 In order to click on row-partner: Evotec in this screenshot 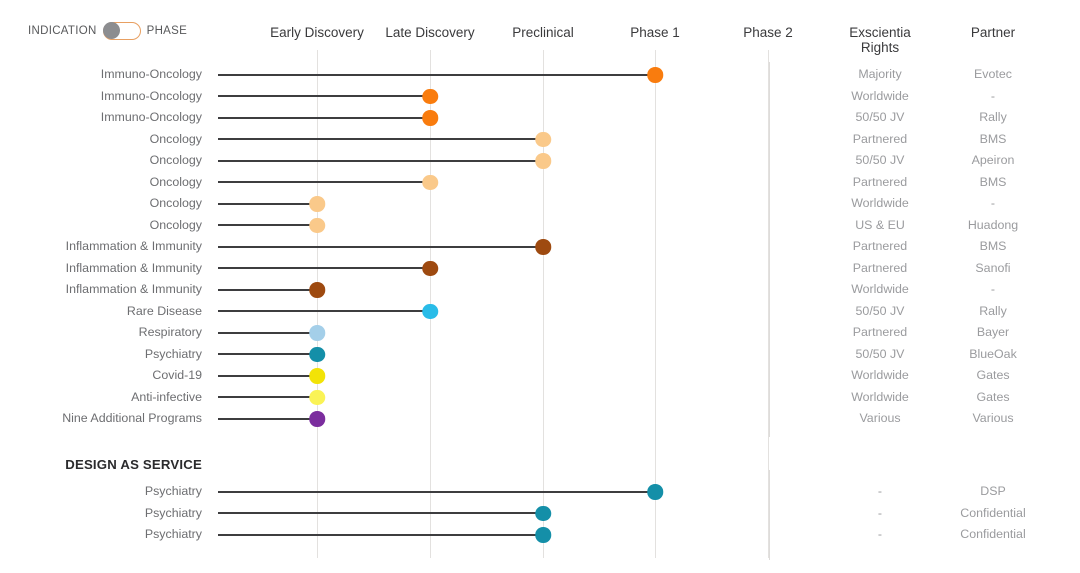, I will do `click(993, 74)`.